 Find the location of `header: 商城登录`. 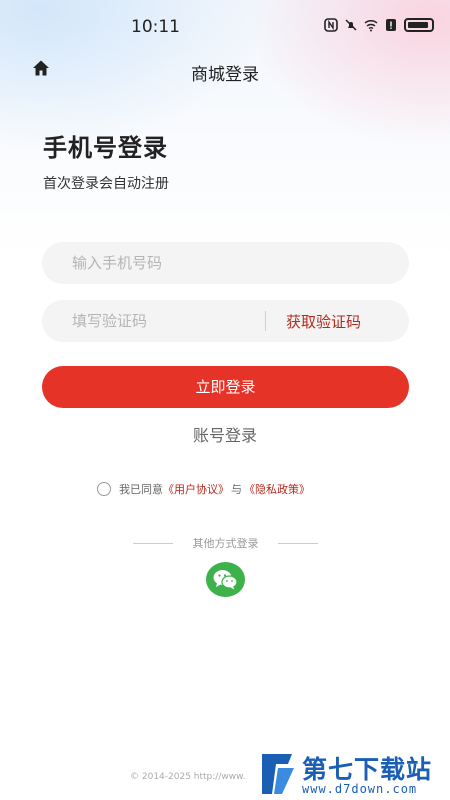

header: 商城登录 is located at coordinates (225, 70).